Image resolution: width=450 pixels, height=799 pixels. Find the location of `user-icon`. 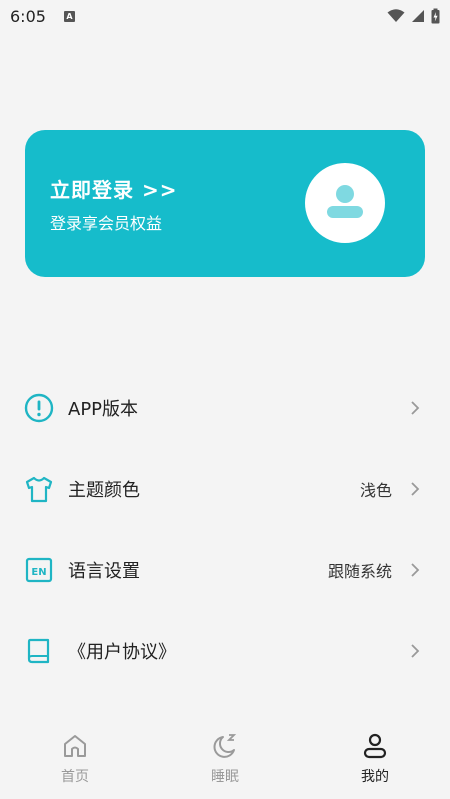

user-icon is located at coordinates (375, 746).